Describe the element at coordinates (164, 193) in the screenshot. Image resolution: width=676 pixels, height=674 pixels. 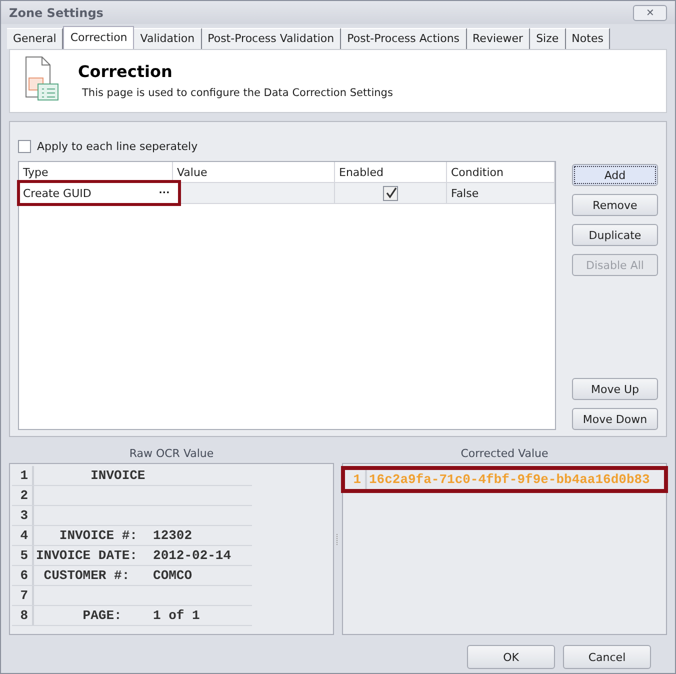
I see `ellipsis-button: ···` at that location.